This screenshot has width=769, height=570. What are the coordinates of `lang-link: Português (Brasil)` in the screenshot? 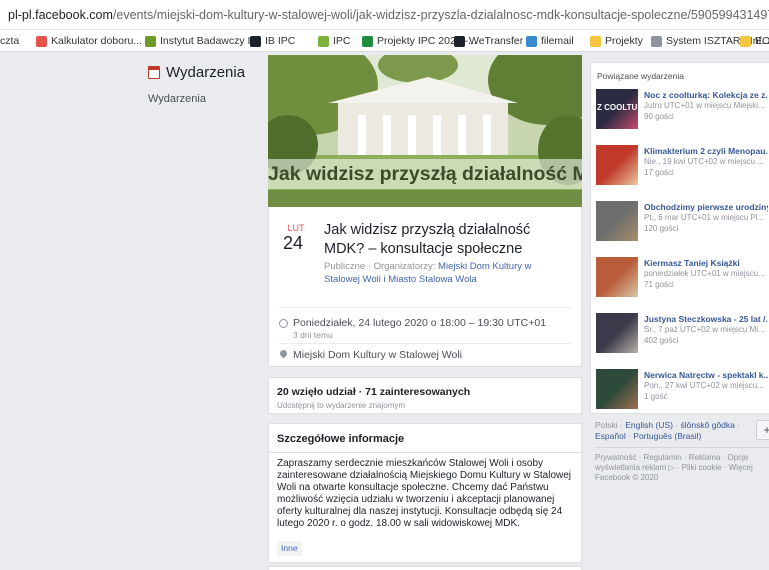 It's located at (667, 436).